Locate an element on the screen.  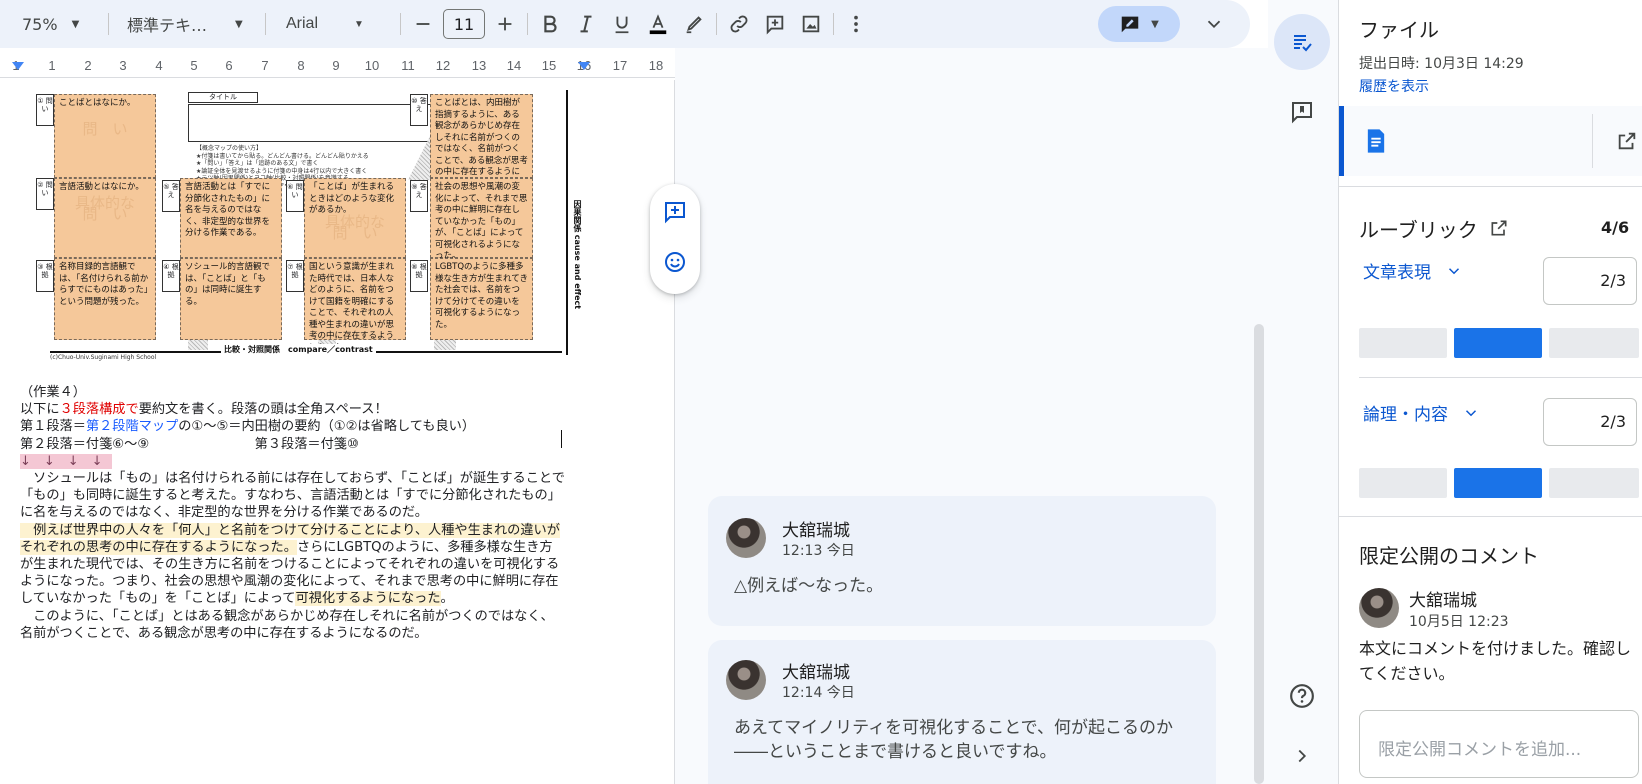
increase-font-size-button is located at coordinates (505, 24).